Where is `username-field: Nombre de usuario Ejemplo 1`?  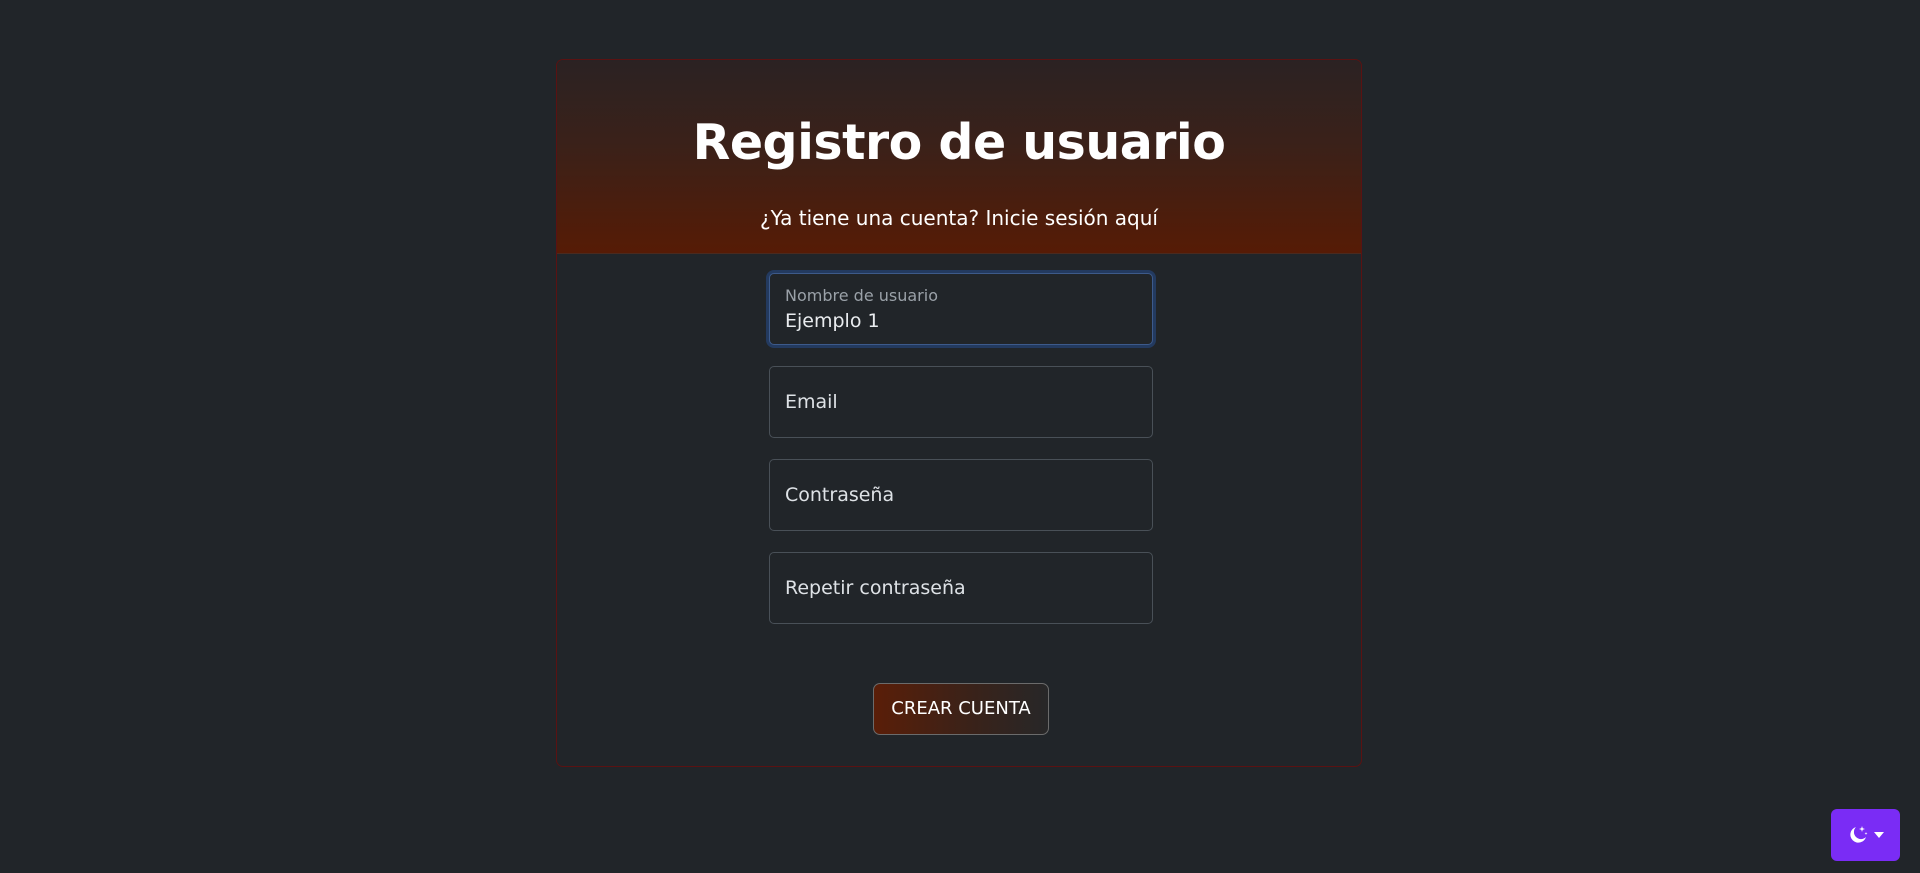 username-field: Nombre de usuario Ejemplo 1 is located at coordinates (961, 309).